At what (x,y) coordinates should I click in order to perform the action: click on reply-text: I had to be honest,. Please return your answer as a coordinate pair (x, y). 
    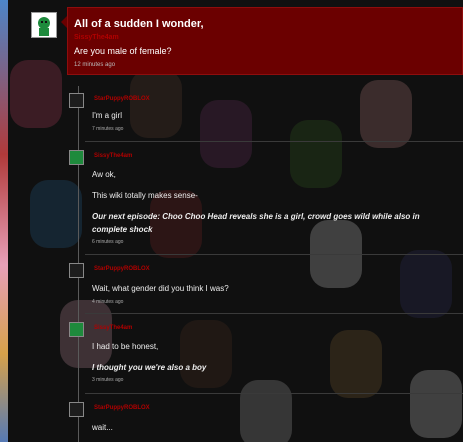
    Looking at the image, I should click on (125, 346).